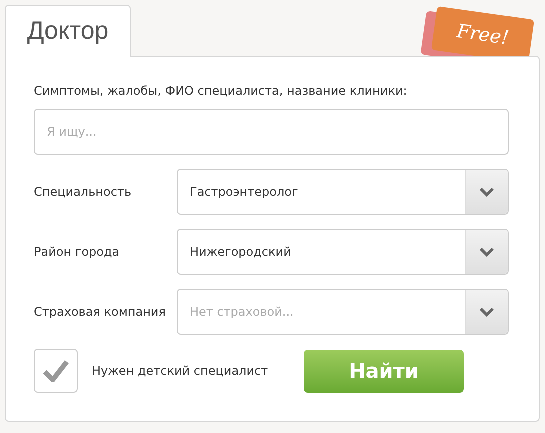 Image resolution: width=545 pixels, height=433 pixels. Describe the element at coordinates (77, 252) in the screenshot. I see `filter-label: Район города` at that location.